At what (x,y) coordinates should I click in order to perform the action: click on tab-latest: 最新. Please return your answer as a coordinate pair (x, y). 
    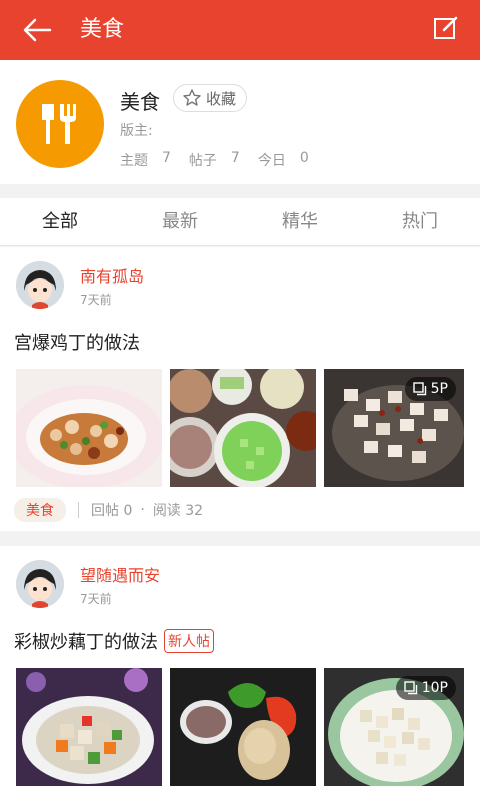
    Looking at the image, I should click on (180, 221).